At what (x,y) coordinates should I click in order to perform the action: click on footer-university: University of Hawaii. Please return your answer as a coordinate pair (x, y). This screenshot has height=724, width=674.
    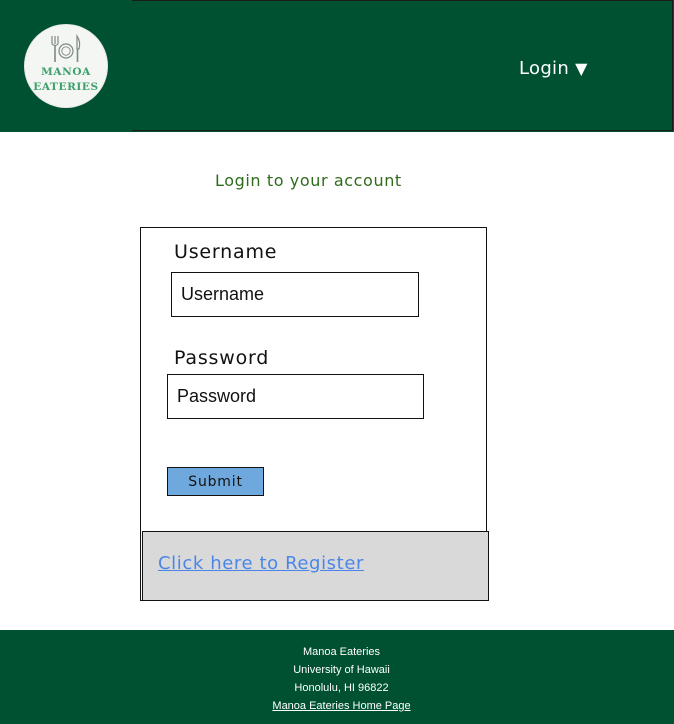
    Looking at the image, I should click on (341, 670).